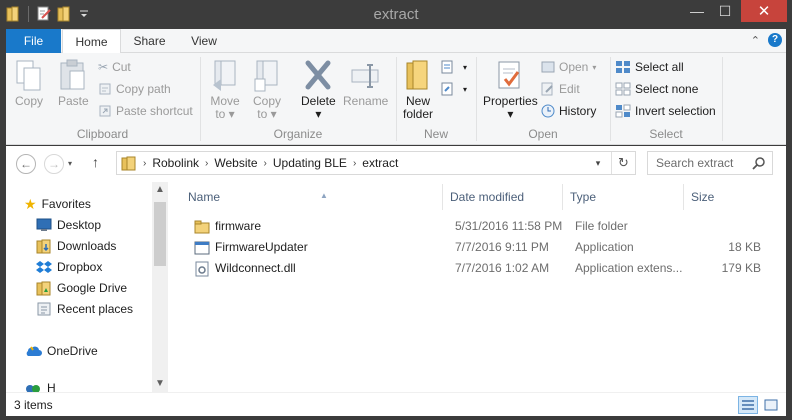  What do you see at coordinates (502, 268) in the screenshot?
I see `file-date: 7/7/2016 1:02 AM` at bounding box center [502, 268].